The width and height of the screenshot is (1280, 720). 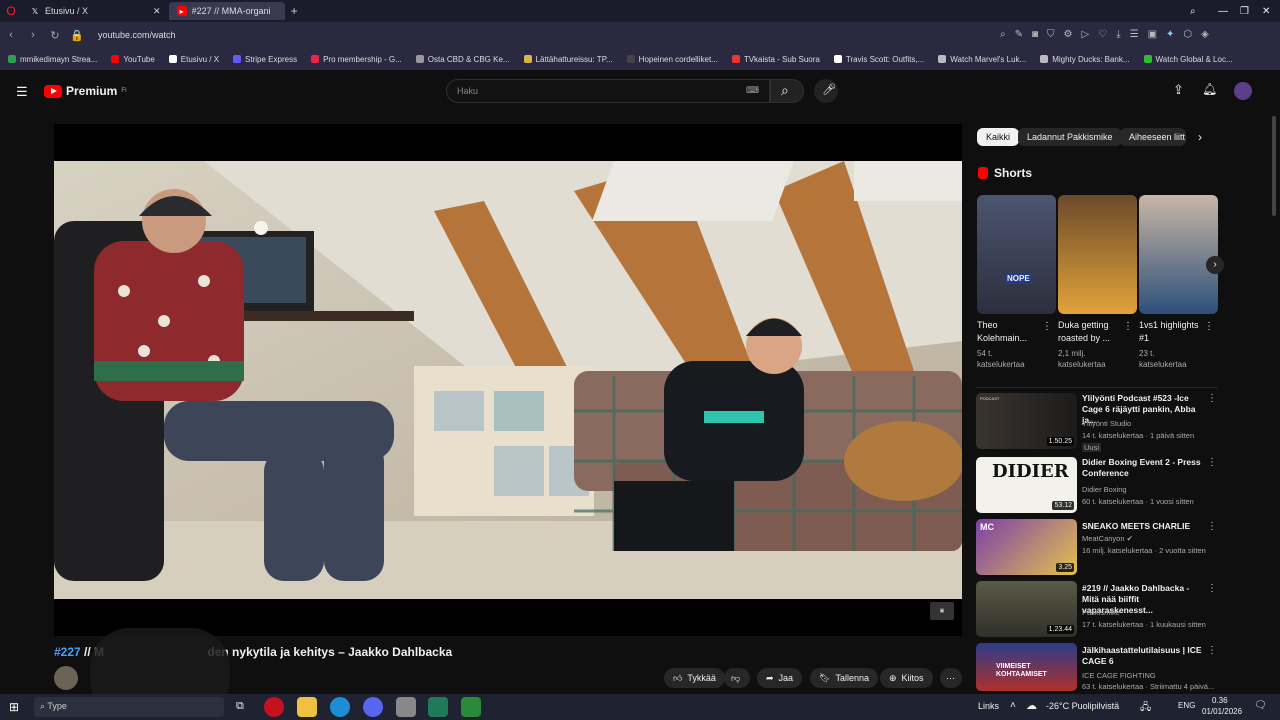 What do you see at coordinates (752, 90) in the screenshot?
I see `keyboard-icon: ⌨` at bounding box center [752, 90].